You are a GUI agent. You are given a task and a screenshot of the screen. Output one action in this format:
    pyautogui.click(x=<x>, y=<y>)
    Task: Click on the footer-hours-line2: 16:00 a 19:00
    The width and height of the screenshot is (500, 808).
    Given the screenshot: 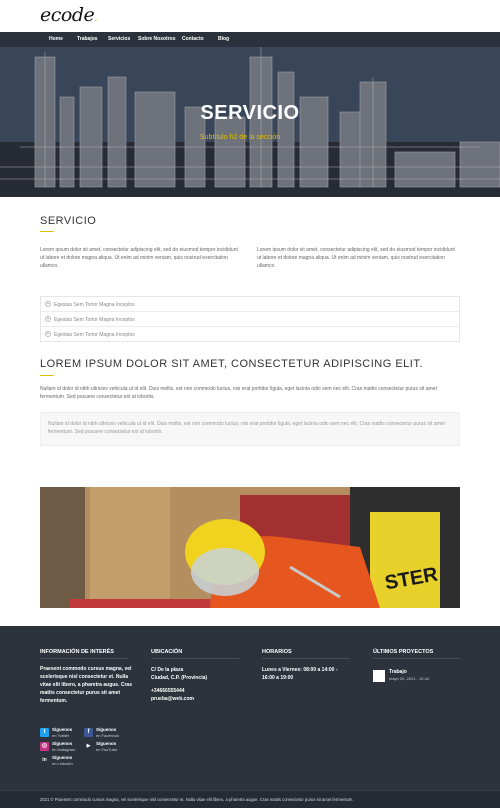 What is the action you would take?
    pyautogui.click(x=278, y=678)
    